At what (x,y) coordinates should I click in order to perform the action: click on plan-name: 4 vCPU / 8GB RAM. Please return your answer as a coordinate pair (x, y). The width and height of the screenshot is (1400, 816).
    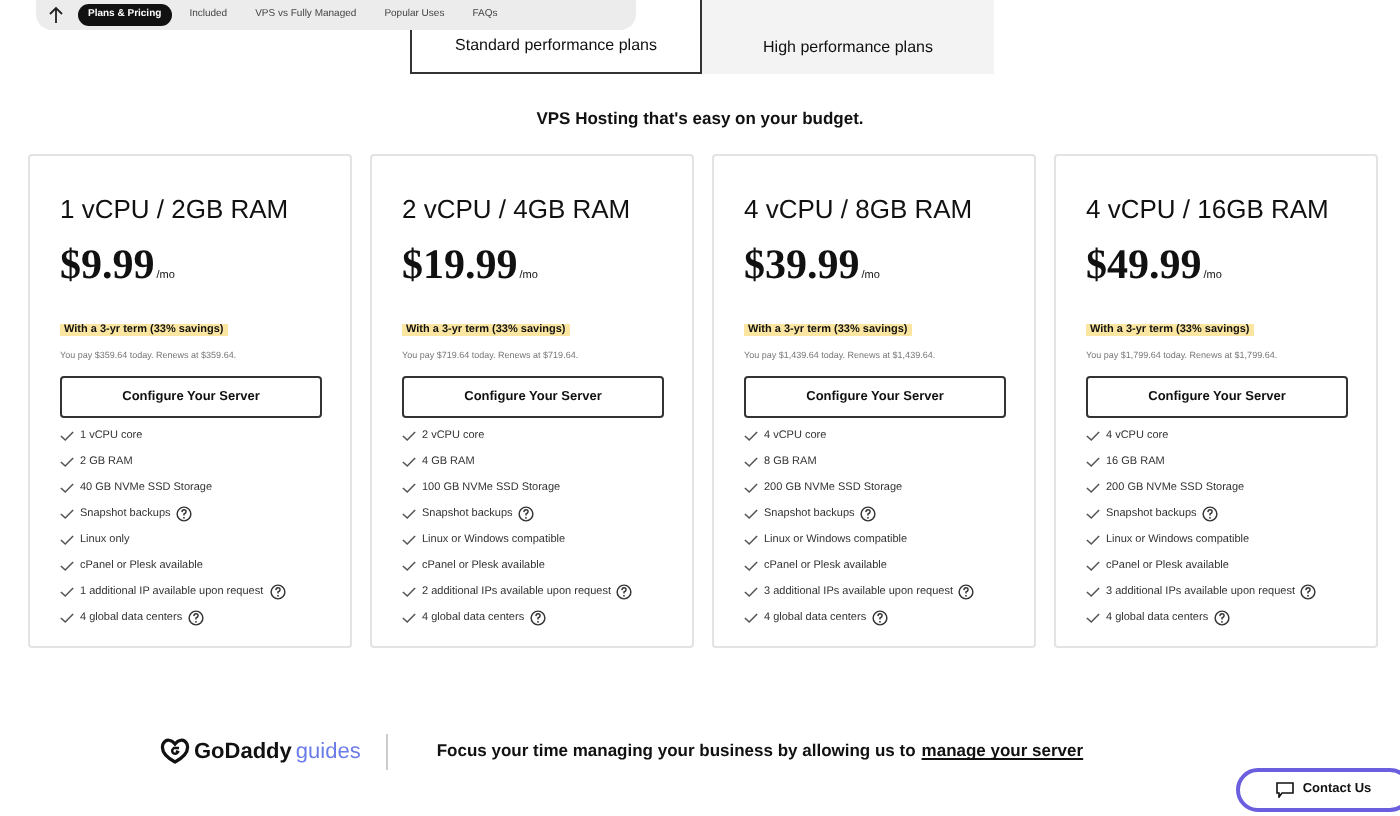
    Looking at the image, I should click on (859, 209).